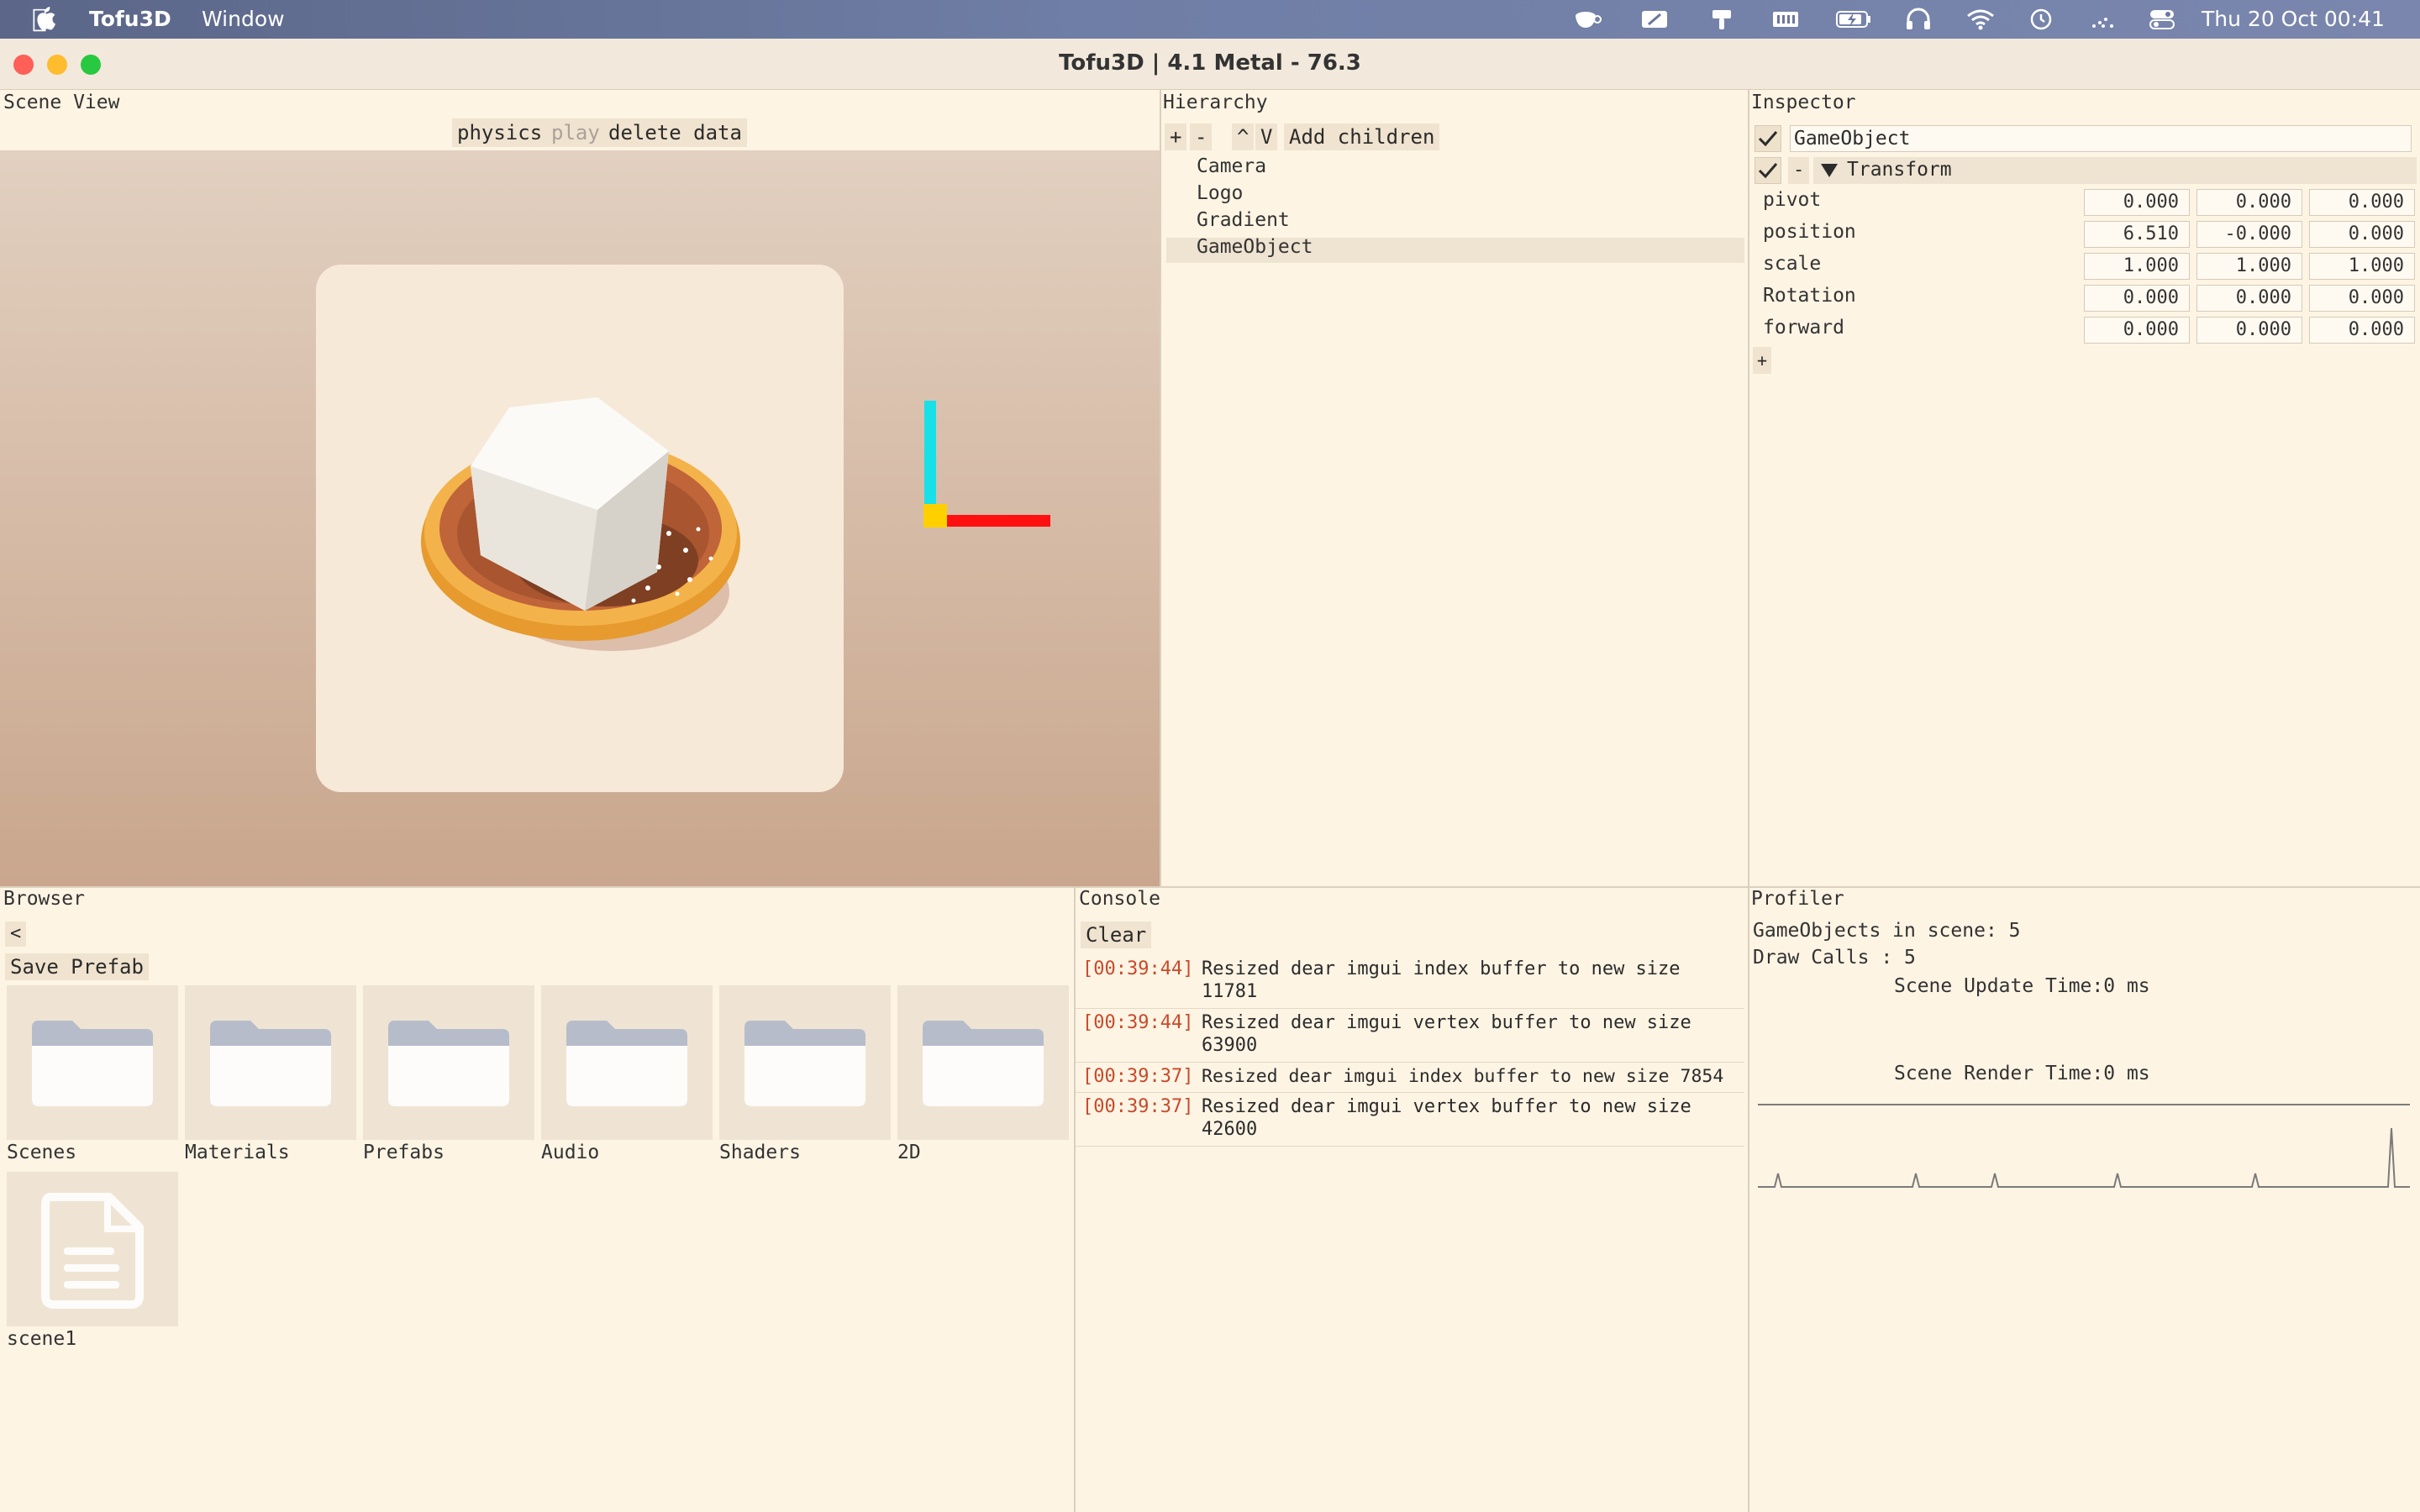  What do you see at coordinates (1220, 193) in the screenshot?
I see `hierarchy-item-logo: Logo` at bounding box center [1220, 193].